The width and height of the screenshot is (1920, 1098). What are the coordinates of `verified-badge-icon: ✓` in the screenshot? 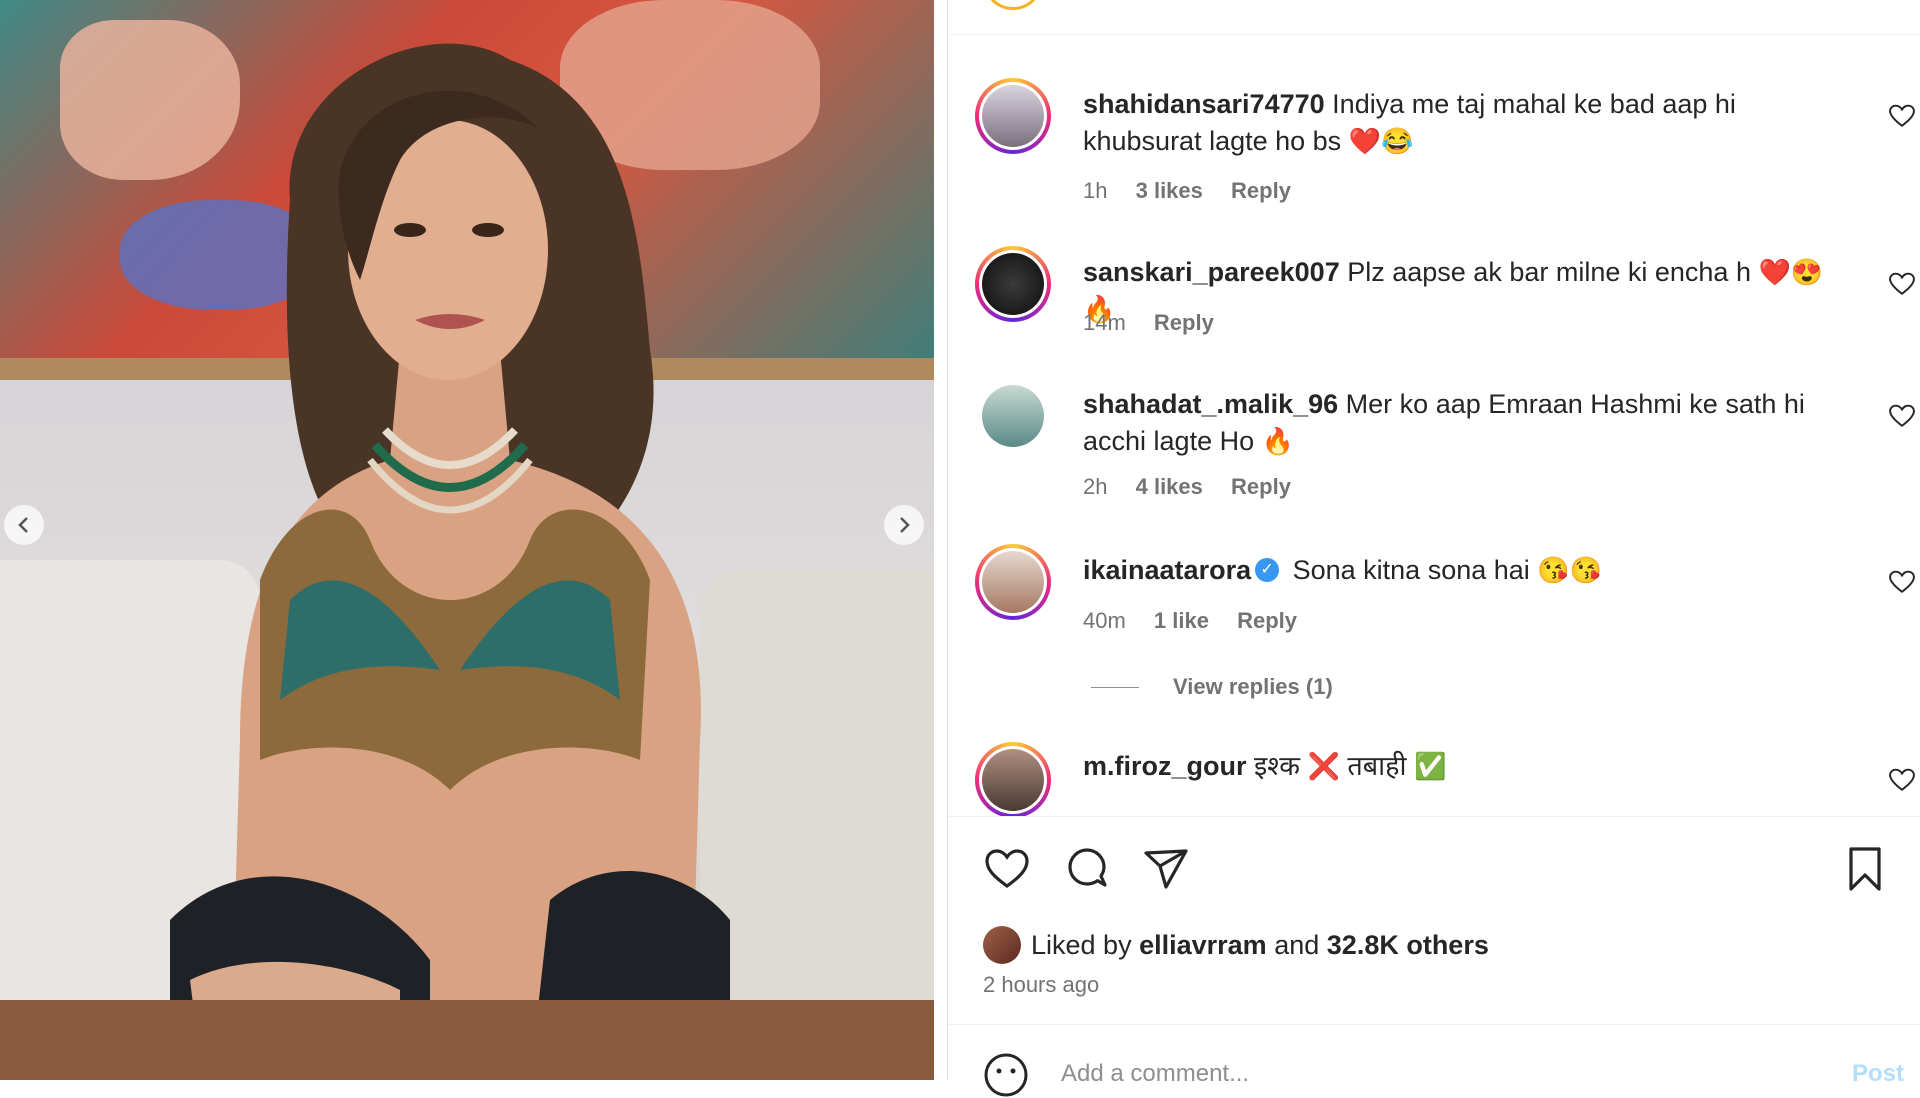 It's located at (1267, 569).